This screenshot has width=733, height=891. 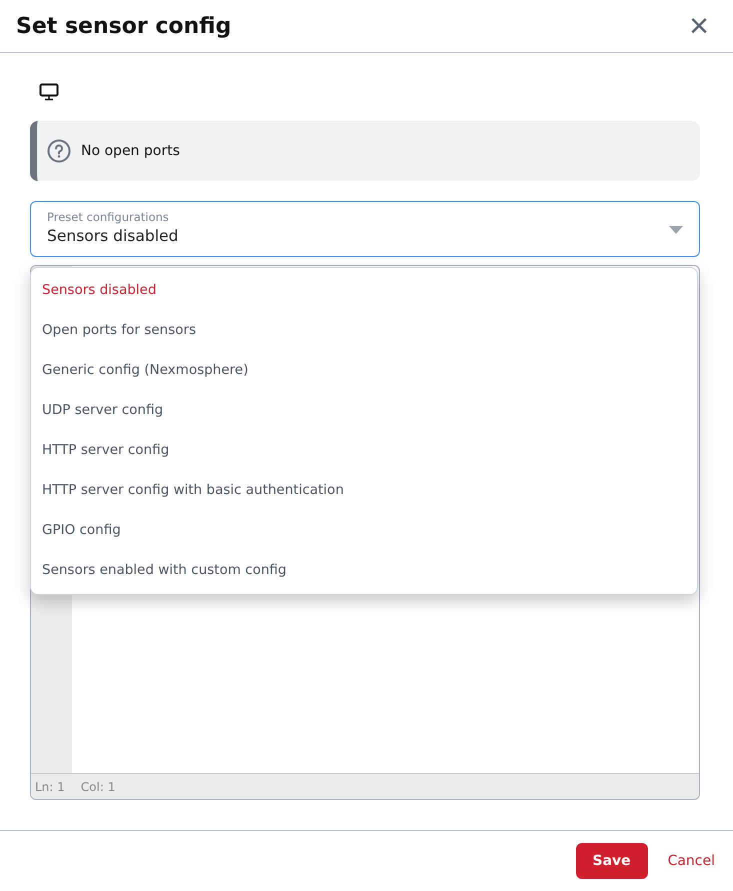 I want to click on preset-select: Preset configurations Sensors disabled, so click(x=365, y=229).